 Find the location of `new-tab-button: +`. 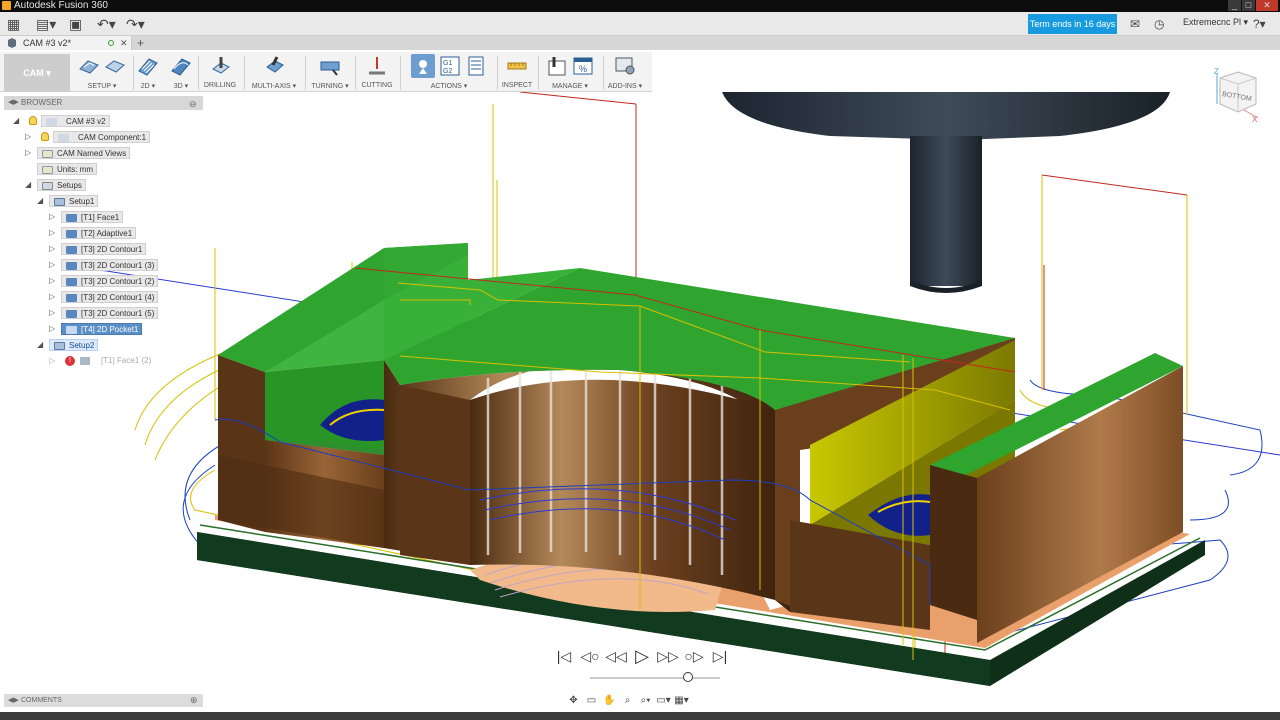

new-tab-button: + is located at coordinates (140, 43).